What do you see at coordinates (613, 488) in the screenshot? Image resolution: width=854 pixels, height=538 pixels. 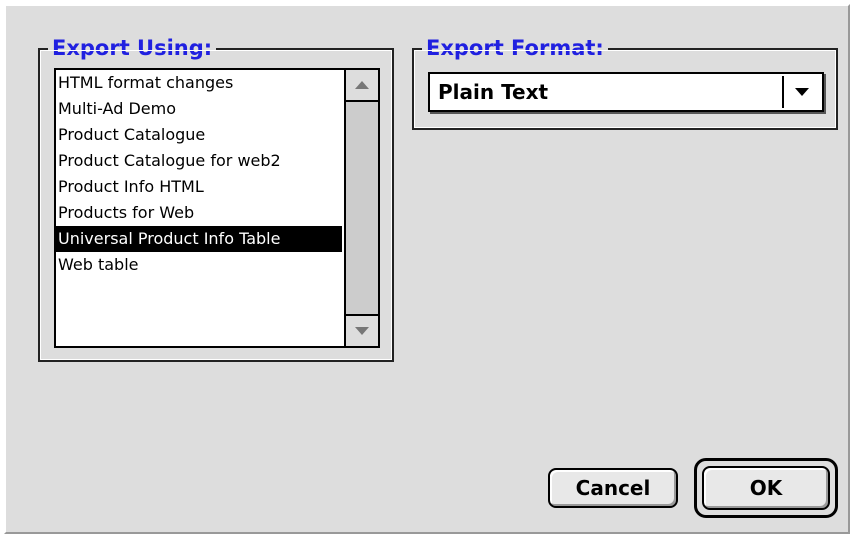 I see `cancel-button: Cancel` at bounding box center [613, 488].